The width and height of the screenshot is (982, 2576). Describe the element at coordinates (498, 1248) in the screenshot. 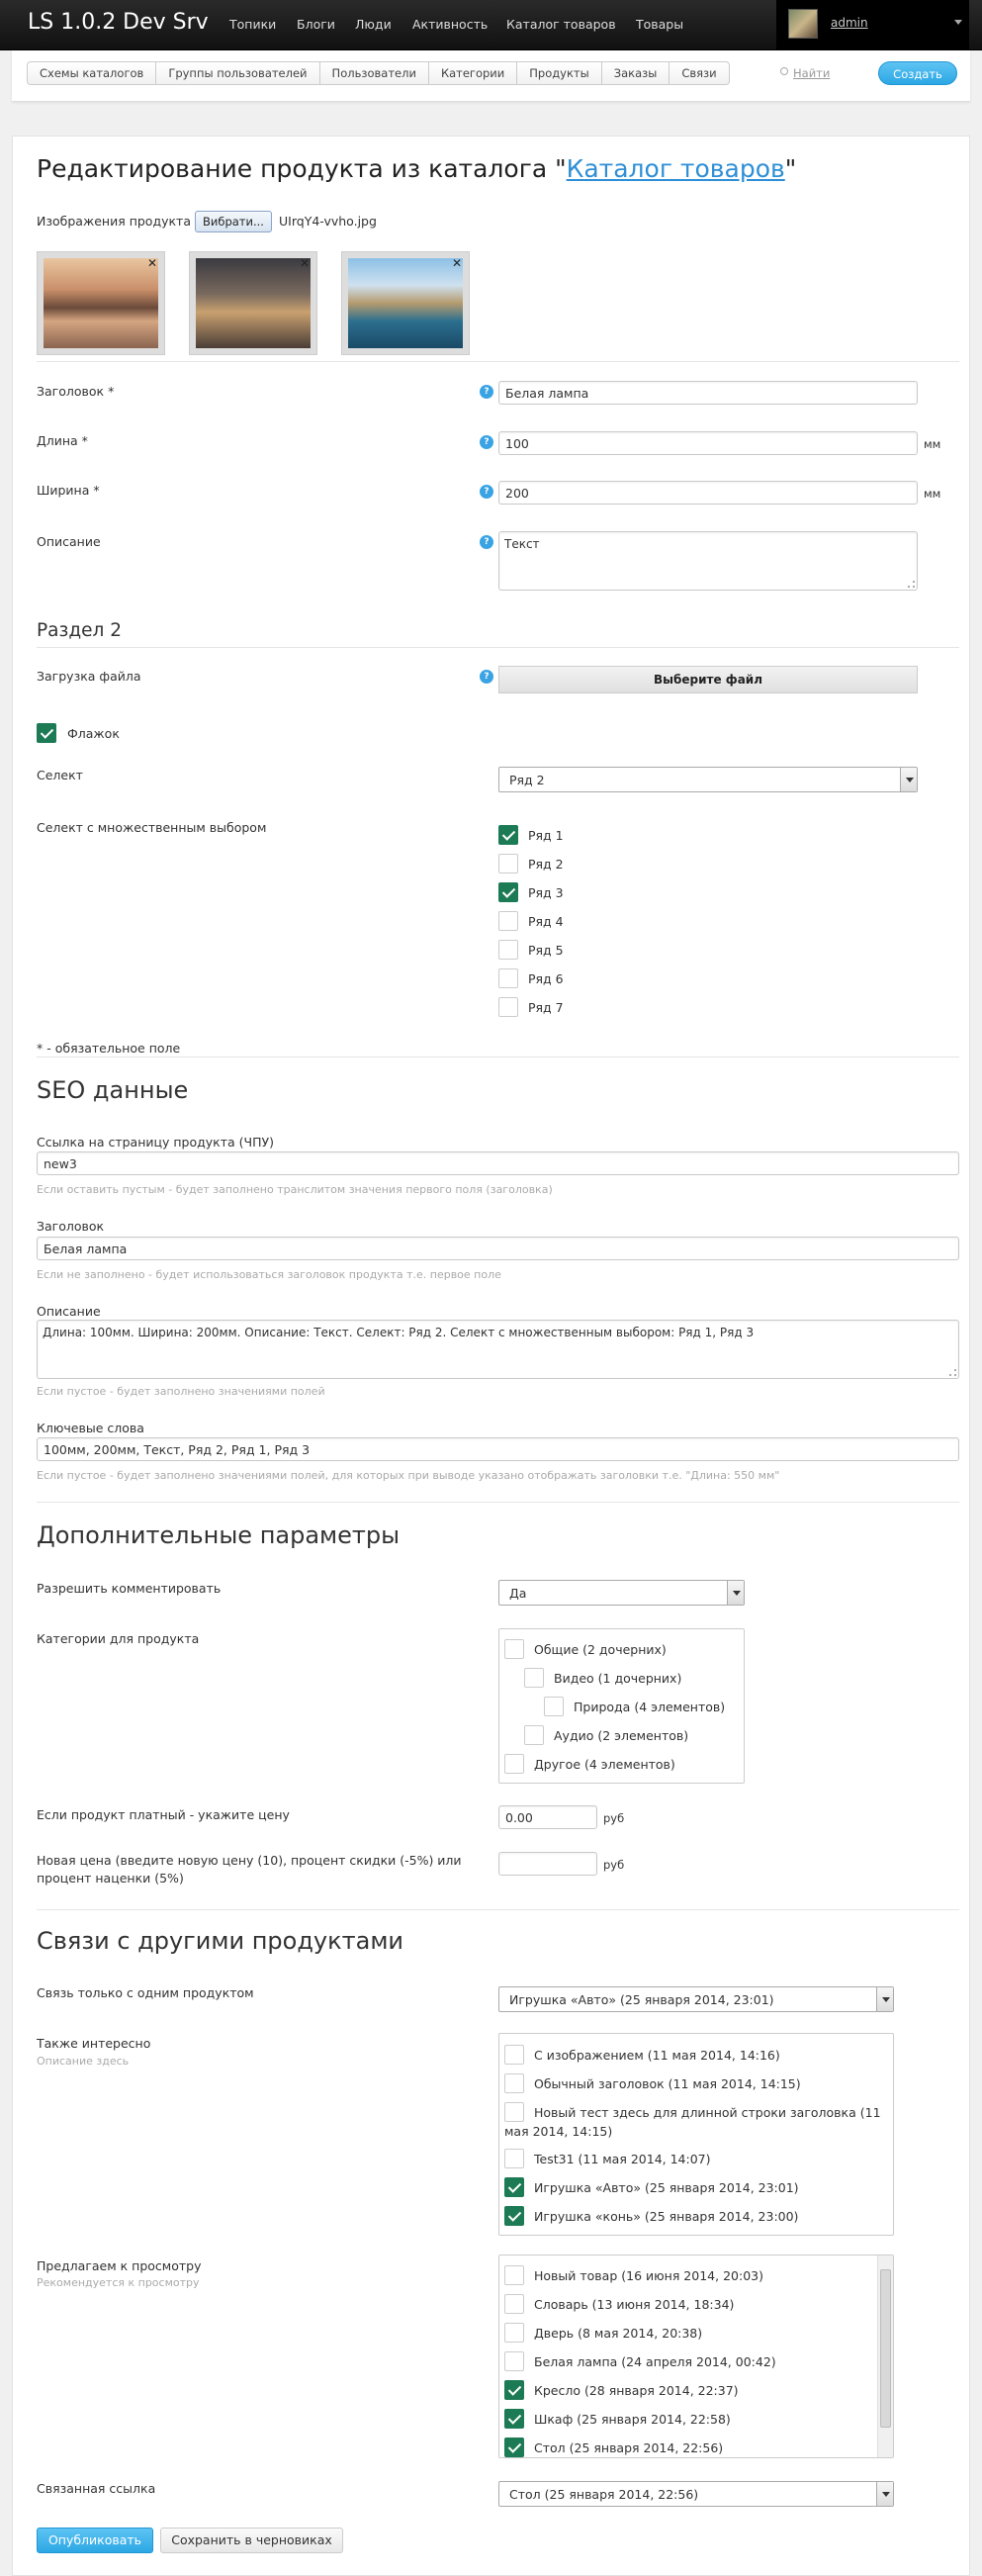

I see `seo-title-input: Белая лампа` at that location.